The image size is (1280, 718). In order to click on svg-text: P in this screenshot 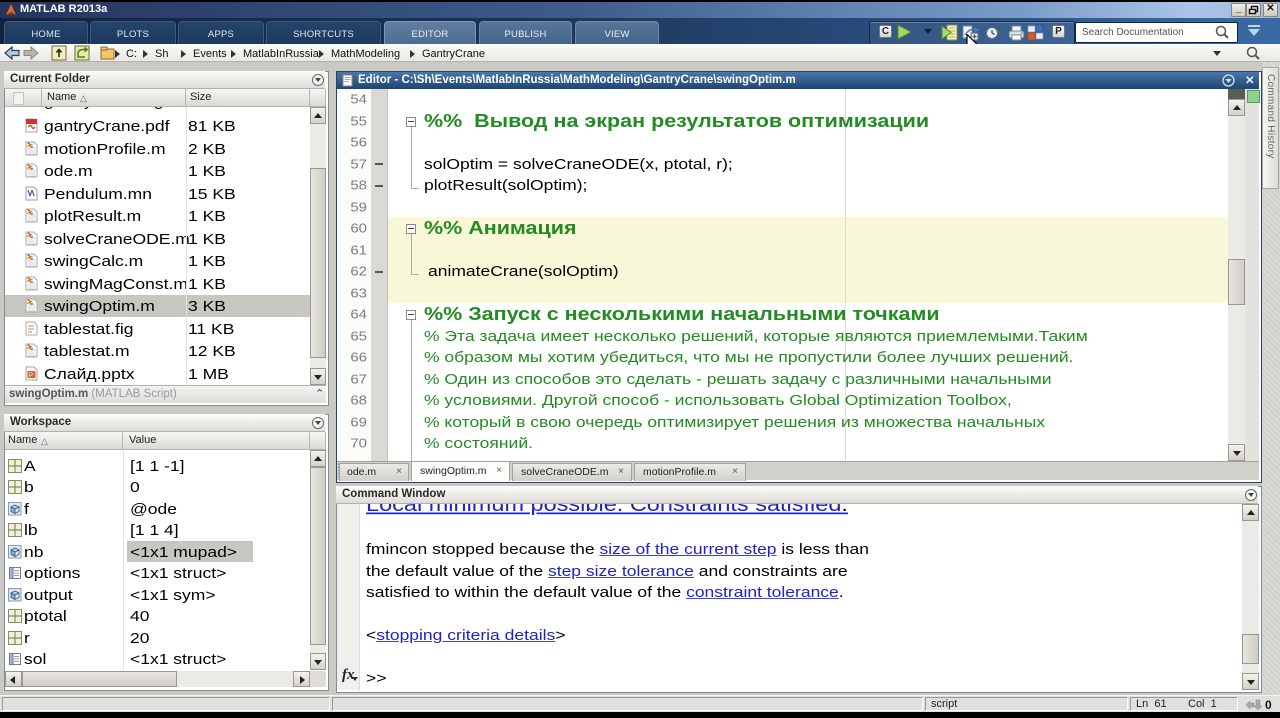, I will do `click(31, 376)`.